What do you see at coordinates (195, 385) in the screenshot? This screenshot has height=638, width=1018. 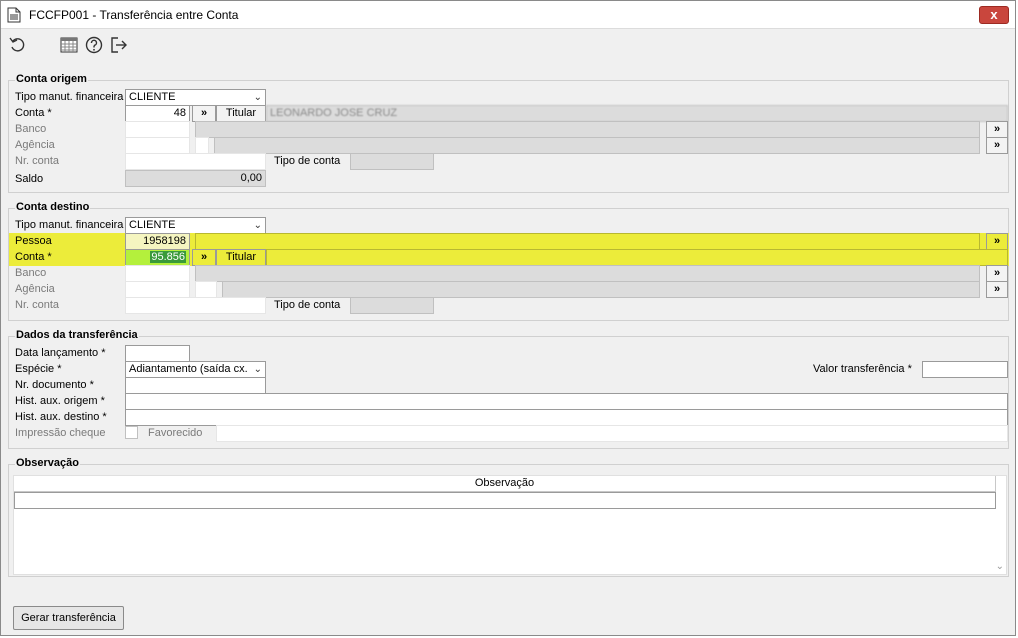 I see `nr-documento-input` at bounding box center [195, 385].